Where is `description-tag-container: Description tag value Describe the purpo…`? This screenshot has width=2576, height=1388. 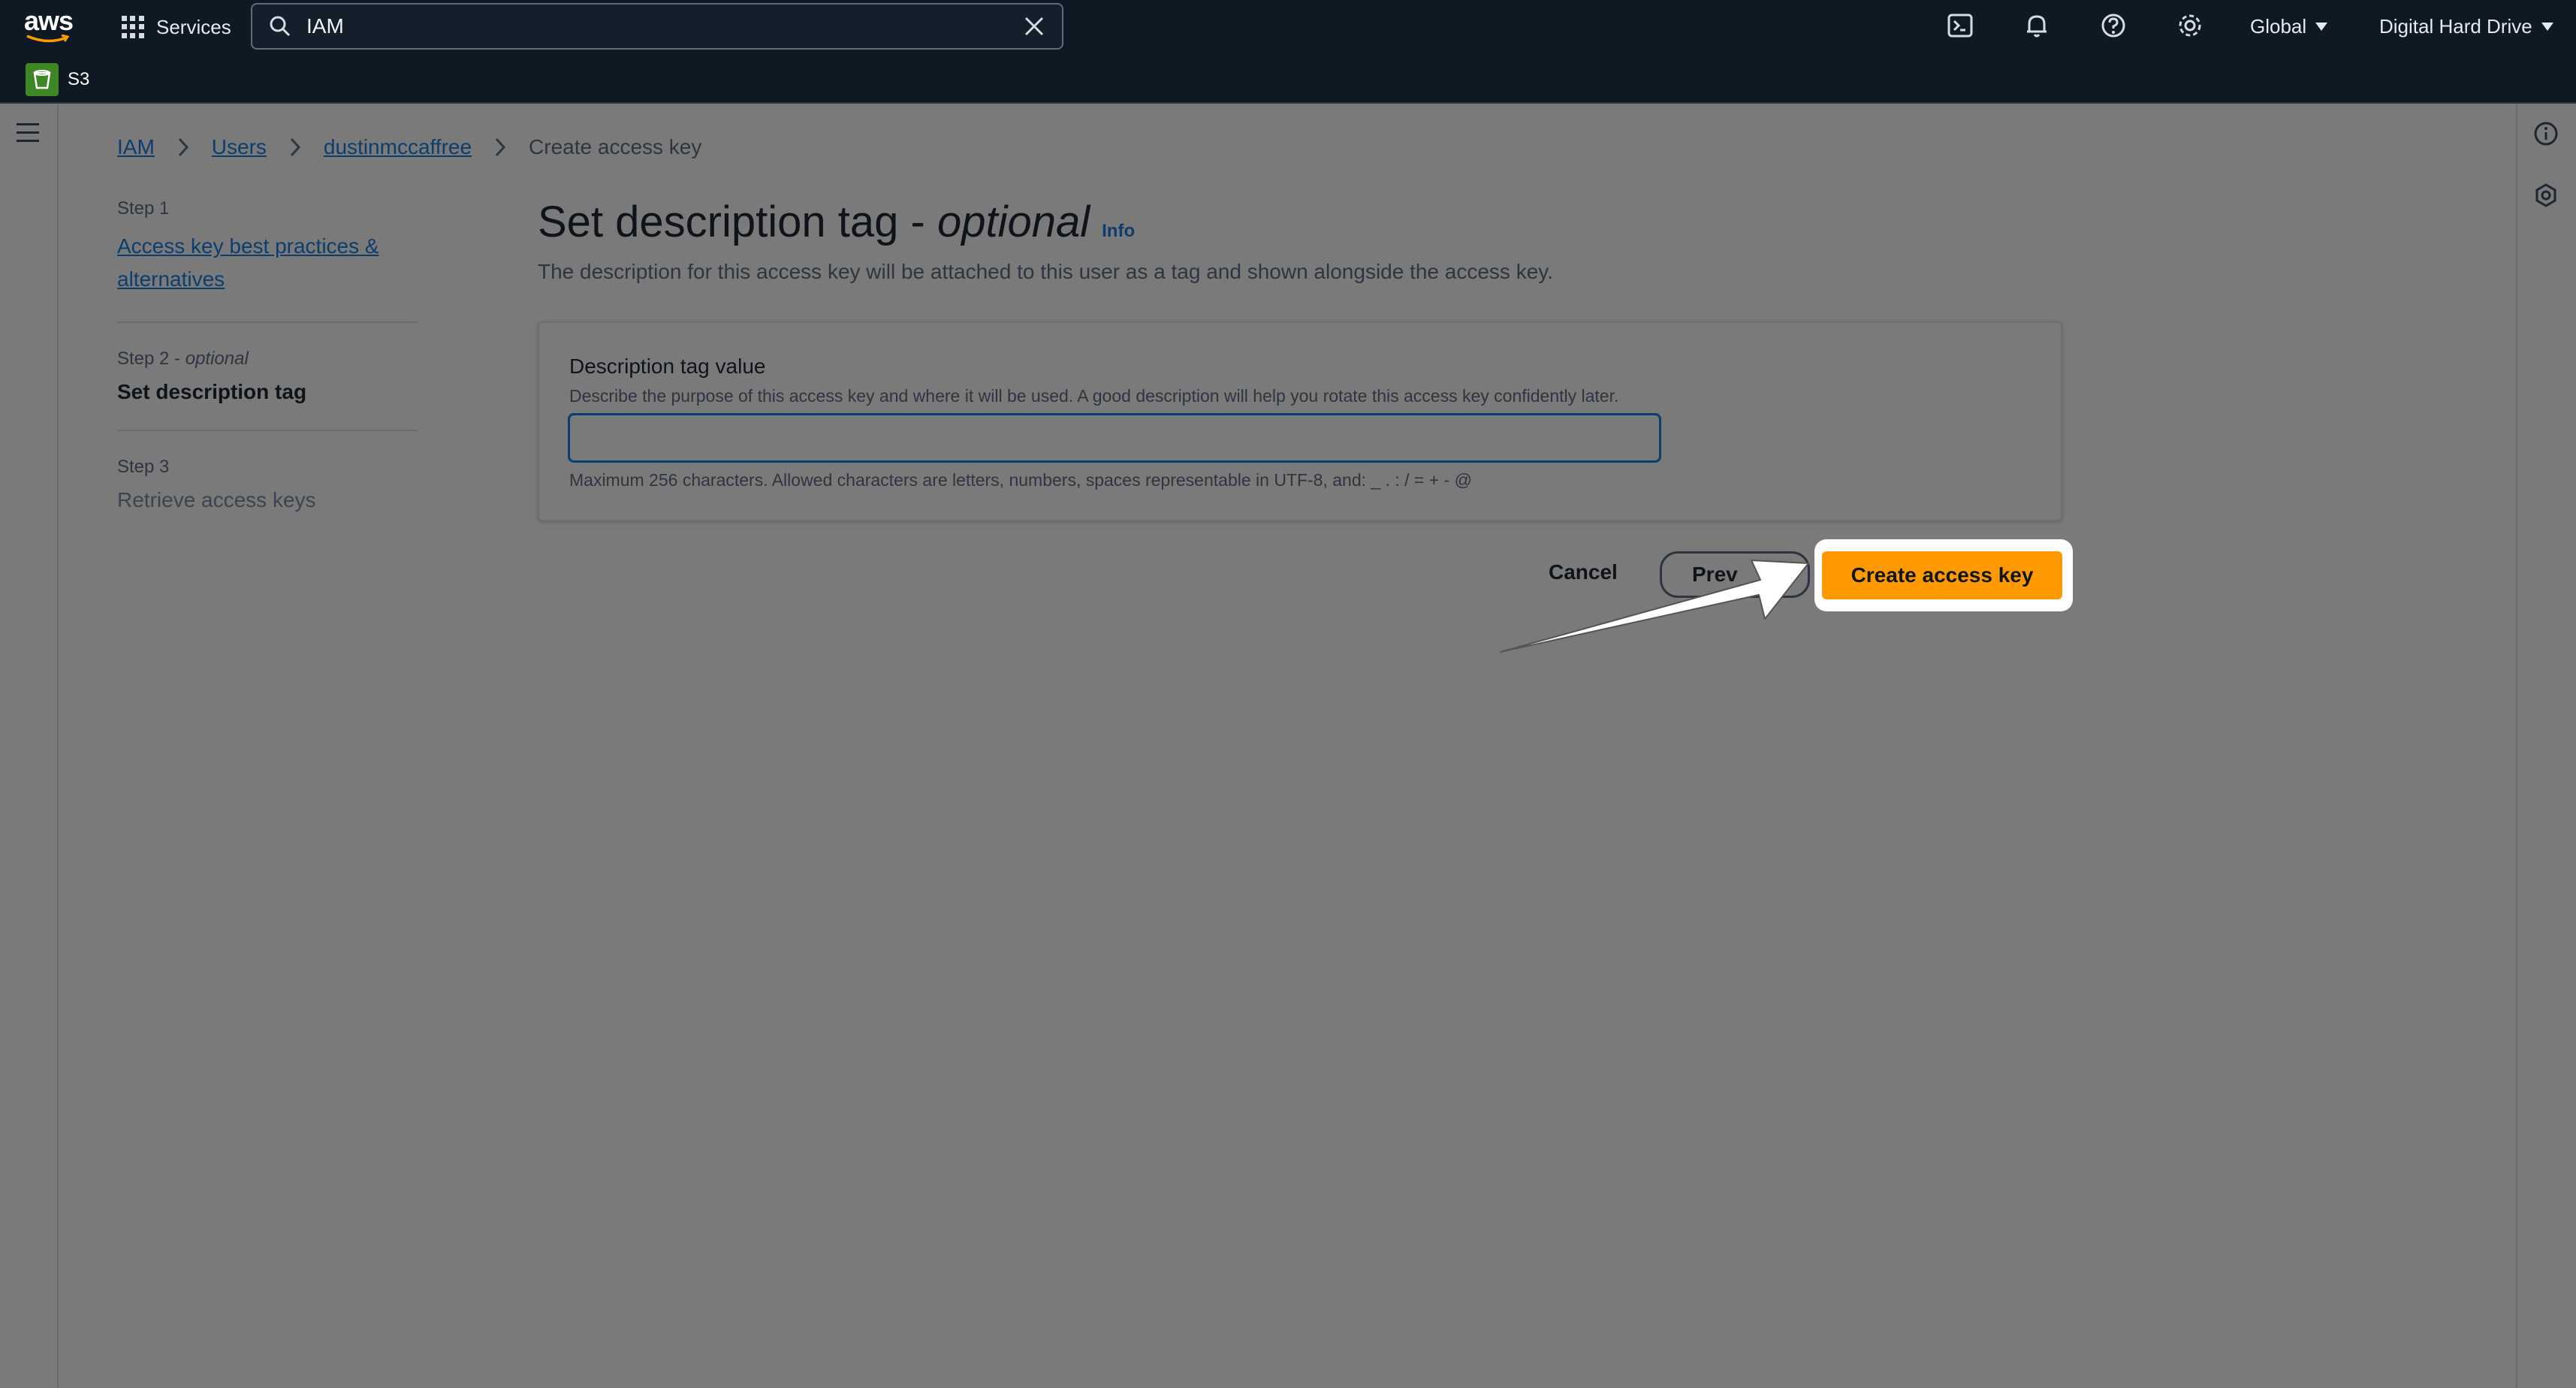 description-tag-container: Description tag value Describe the purpo… is located at coordinates (1300, 421).